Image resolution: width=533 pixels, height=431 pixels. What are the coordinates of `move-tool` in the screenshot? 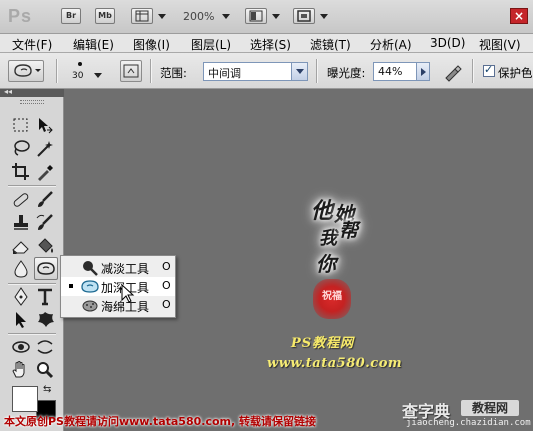 It's located at (45, 125).